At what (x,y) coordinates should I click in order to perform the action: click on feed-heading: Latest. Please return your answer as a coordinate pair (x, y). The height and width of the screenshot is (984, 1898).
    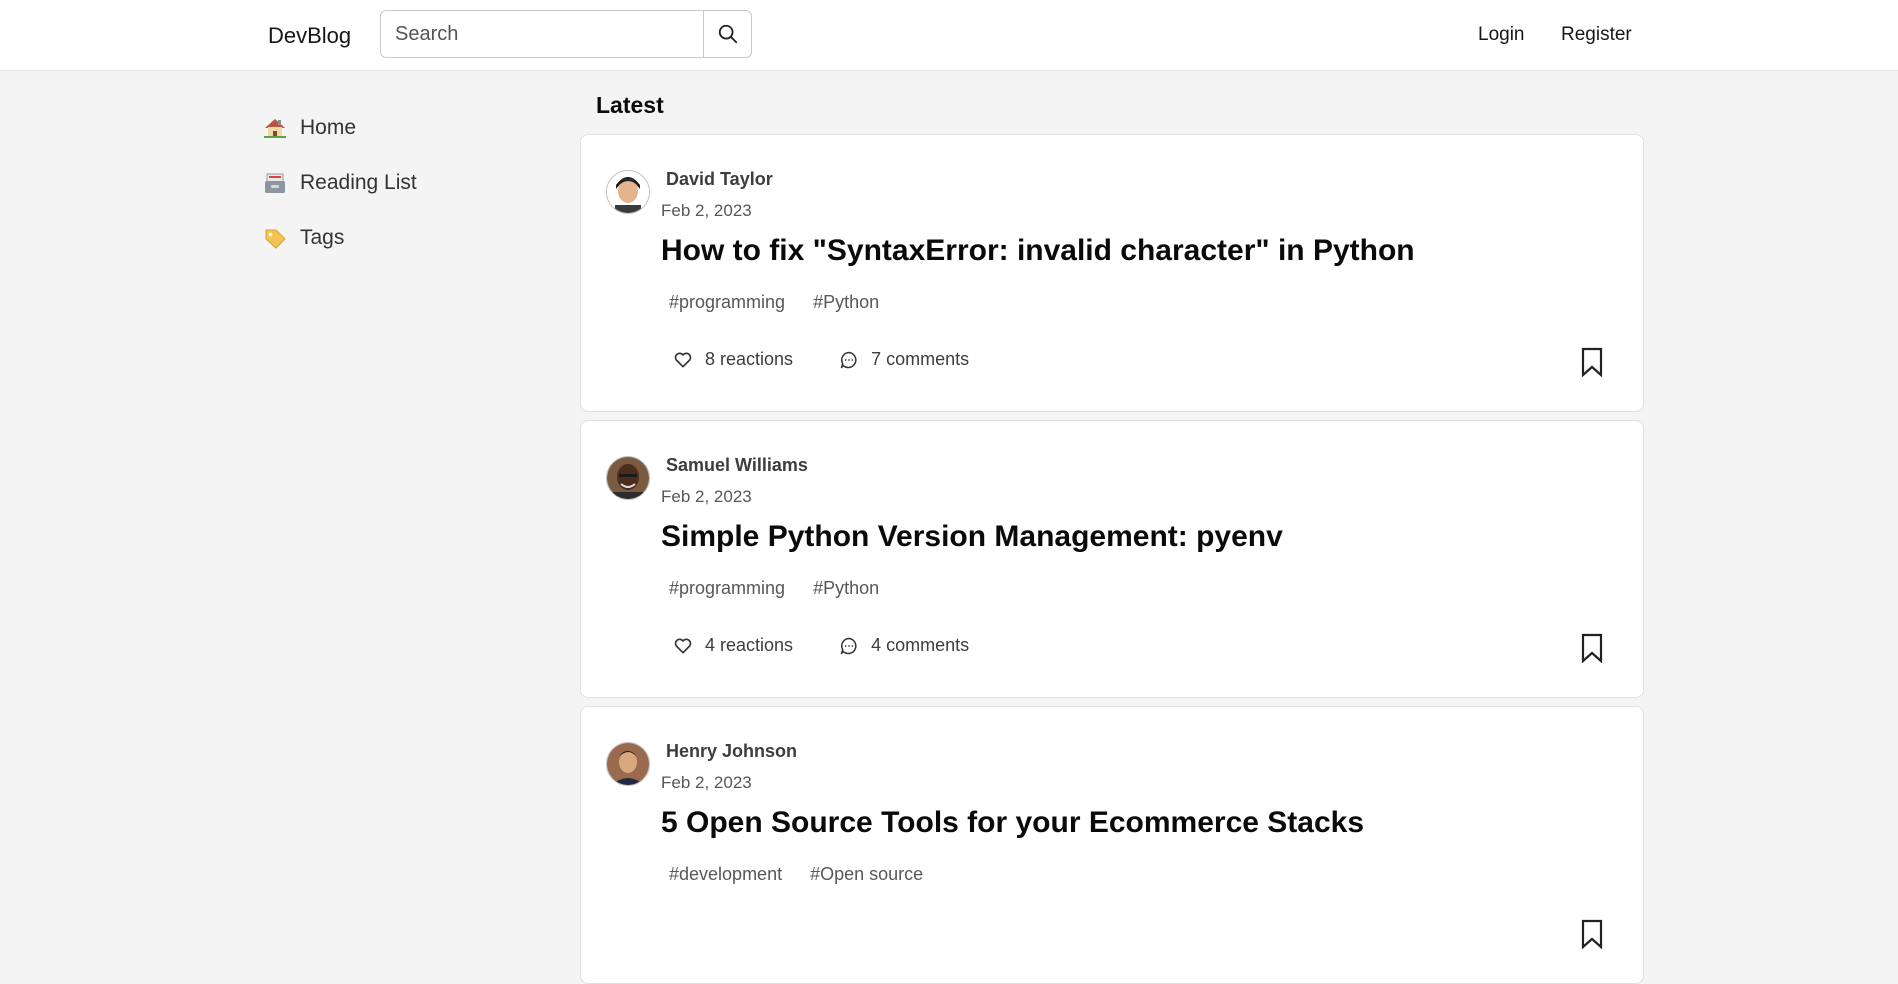
    Looking at the image, I should click on (630, 105).